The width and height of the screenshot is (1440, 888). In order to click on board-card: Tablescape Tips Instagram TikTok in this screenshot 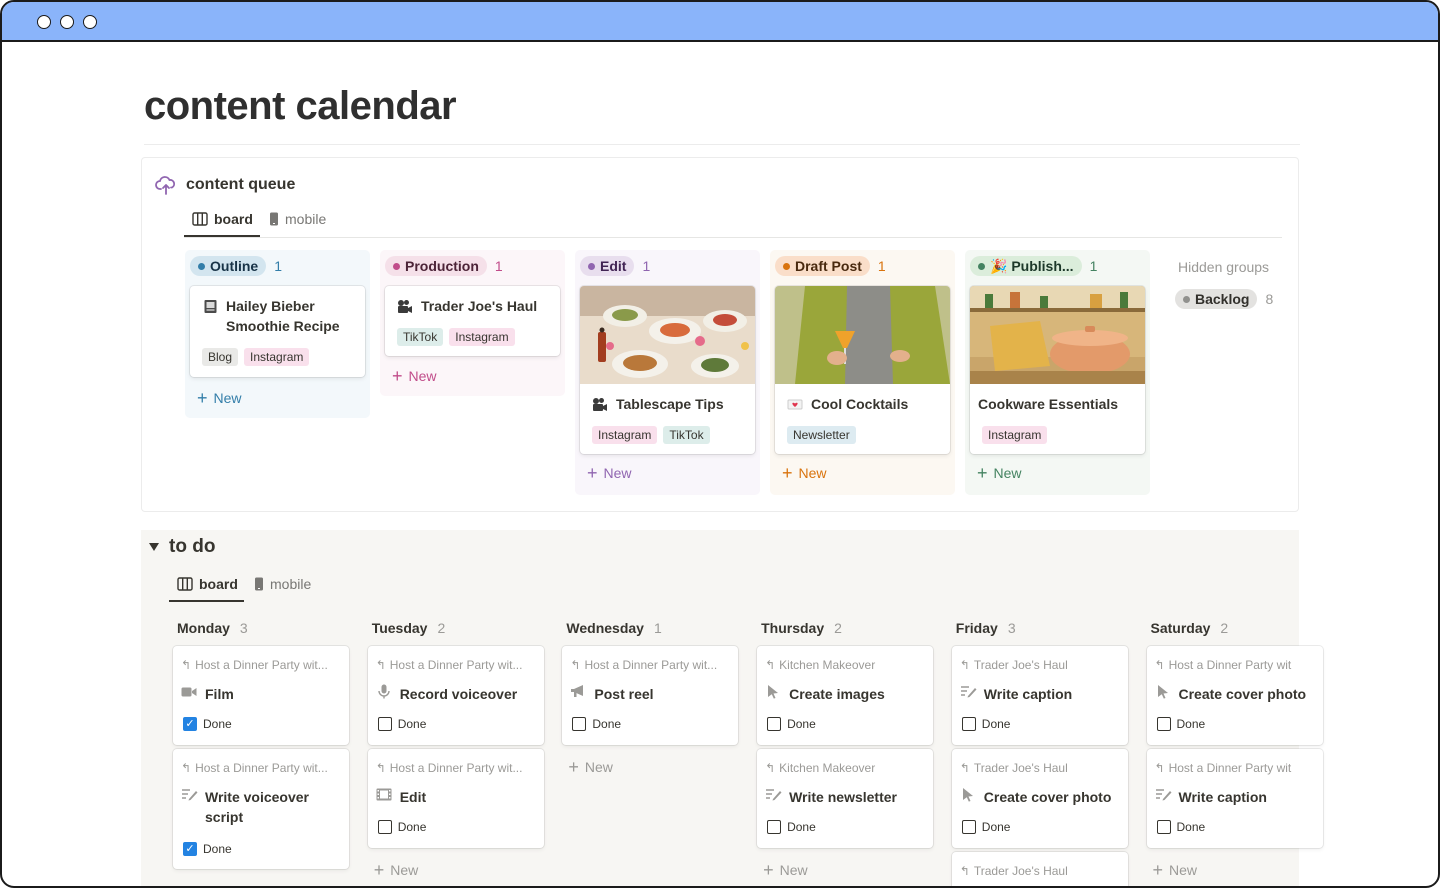, I will do `click(667, 370)`.